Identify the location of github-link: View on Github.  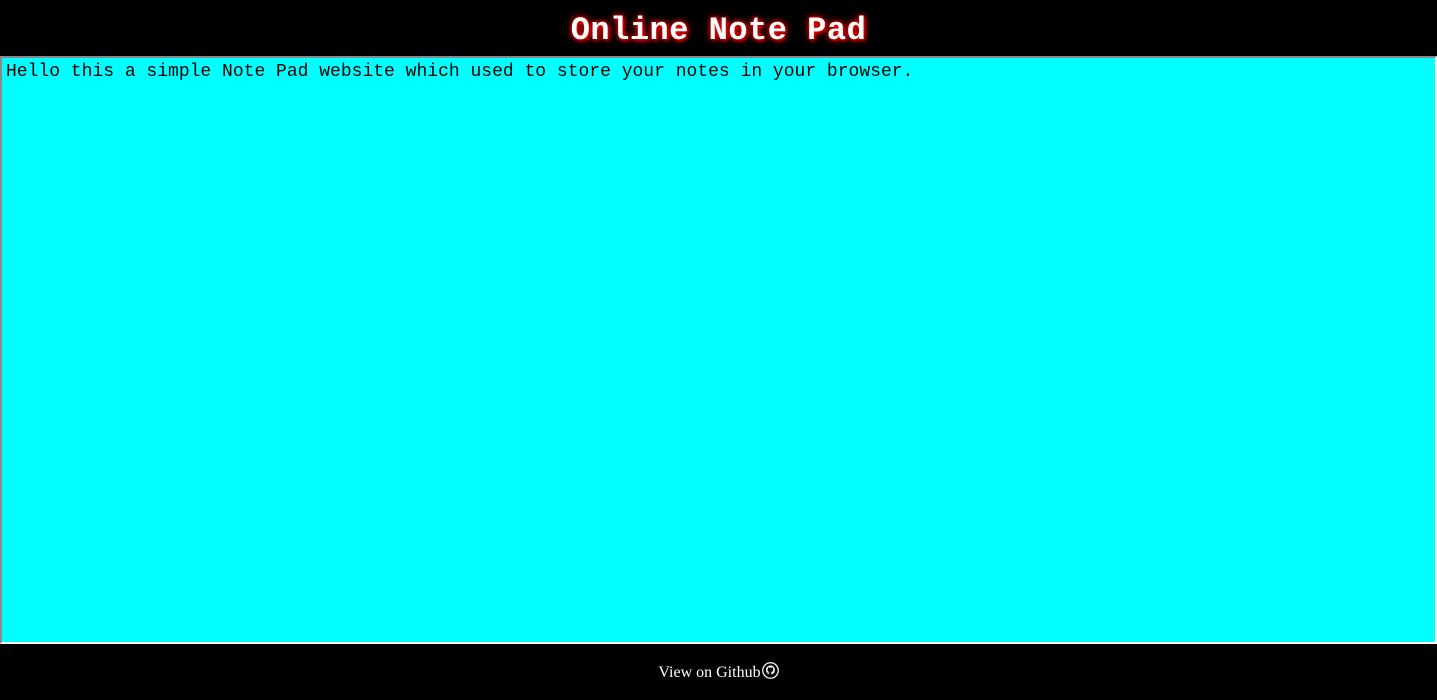
(718, 671).